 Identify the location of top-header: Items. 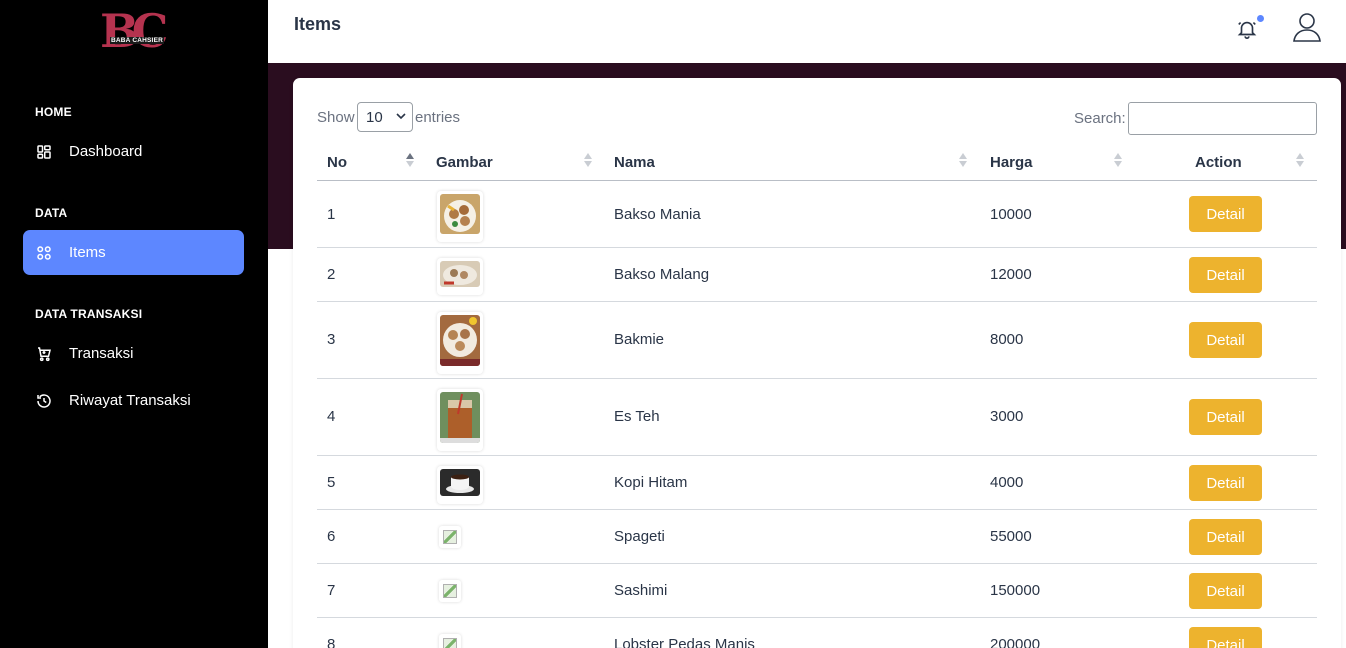
(807, 31).